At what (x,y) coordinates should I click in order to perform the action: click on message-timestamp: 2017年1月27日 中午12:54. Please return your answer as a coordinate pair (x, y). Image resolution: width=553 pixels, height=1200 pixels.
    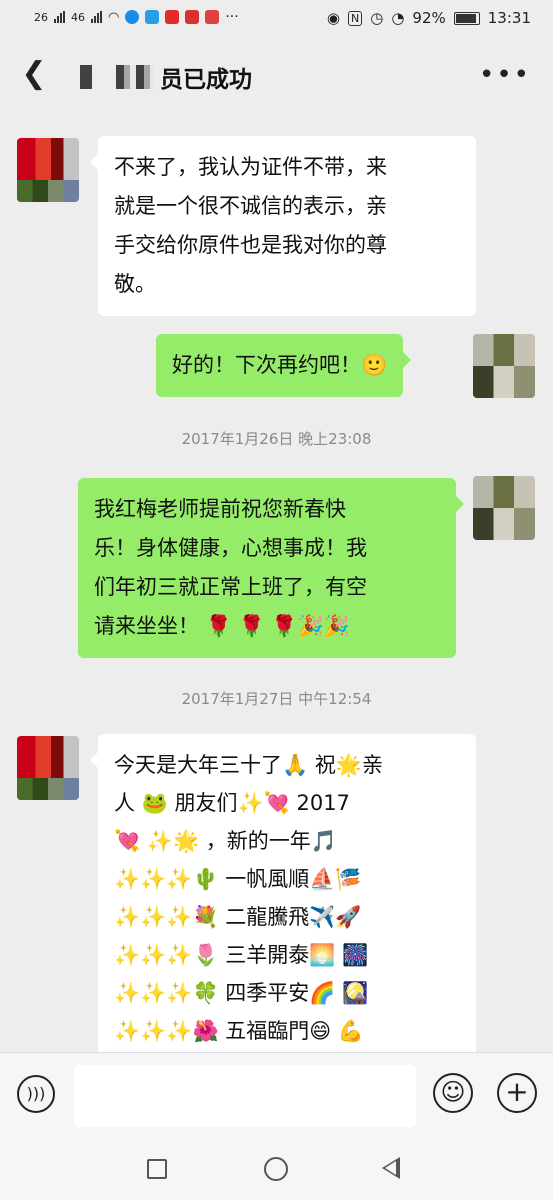
    Looking at the image, I should click on (276, 699).